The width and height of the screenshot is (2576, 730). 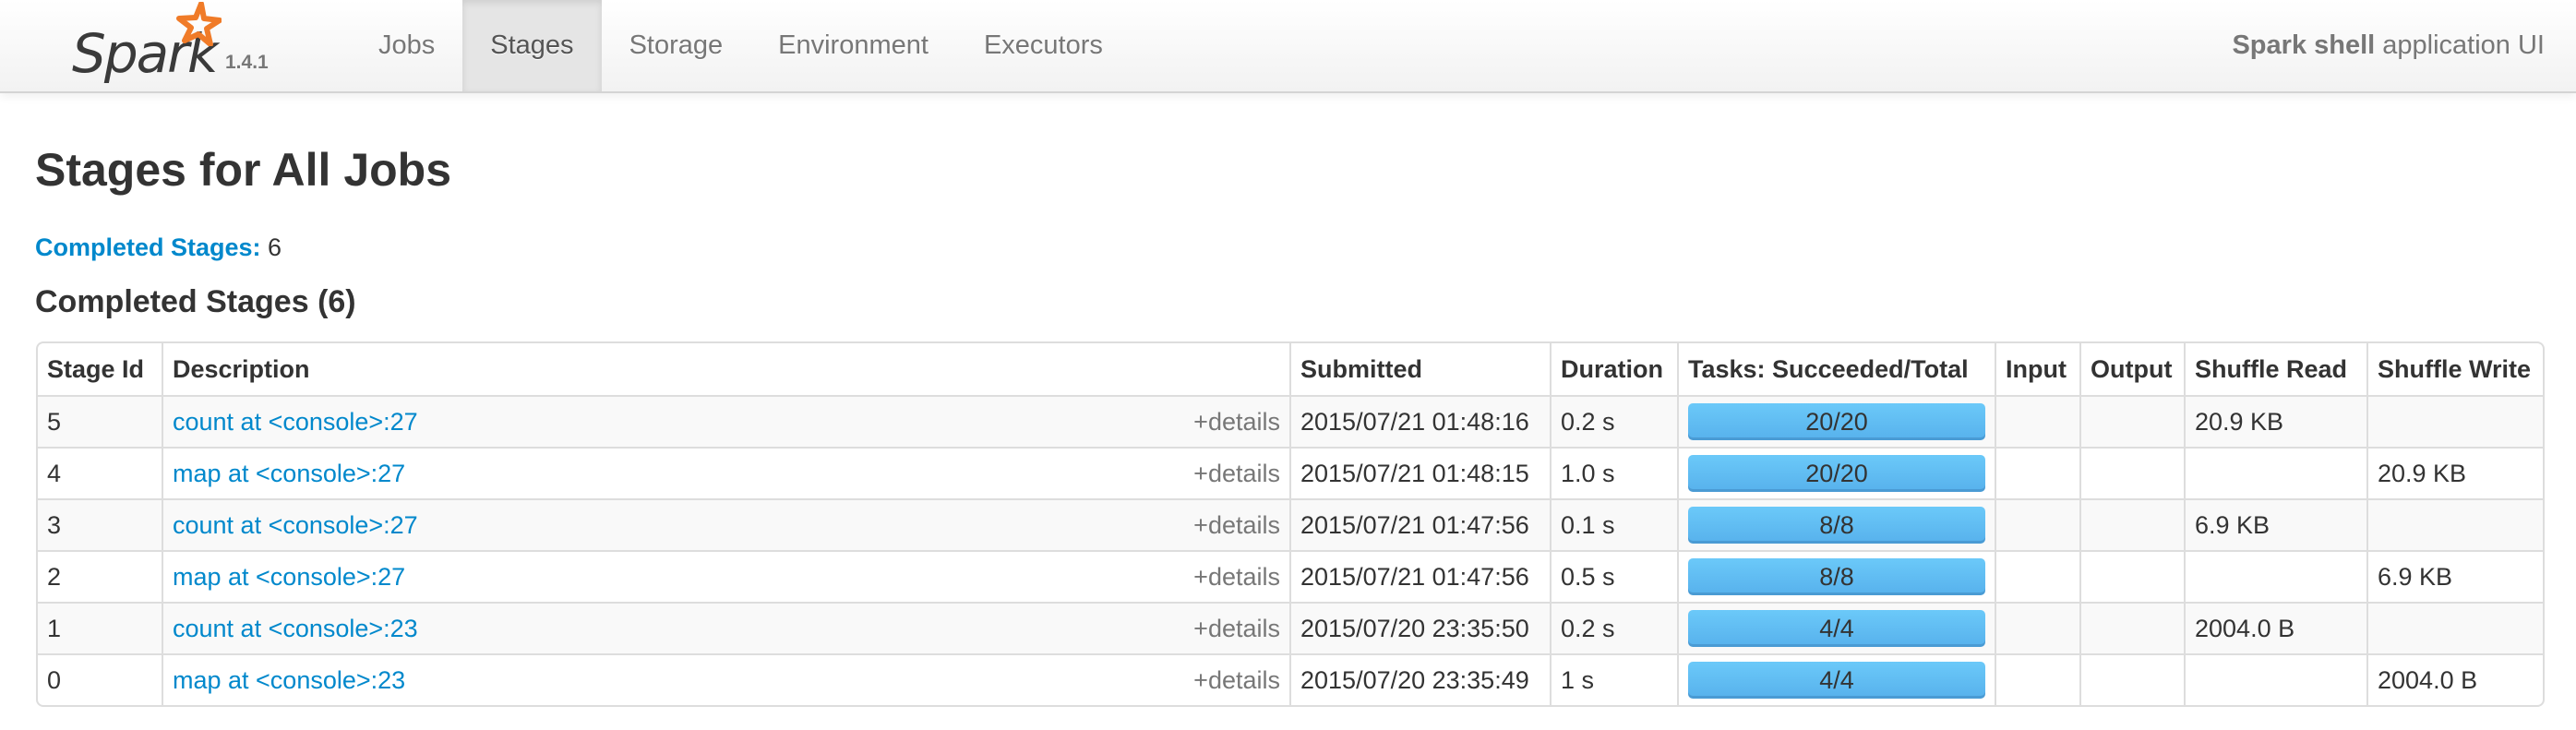 I want to click on tab-storage: Storage, so click(x=676, y=45).